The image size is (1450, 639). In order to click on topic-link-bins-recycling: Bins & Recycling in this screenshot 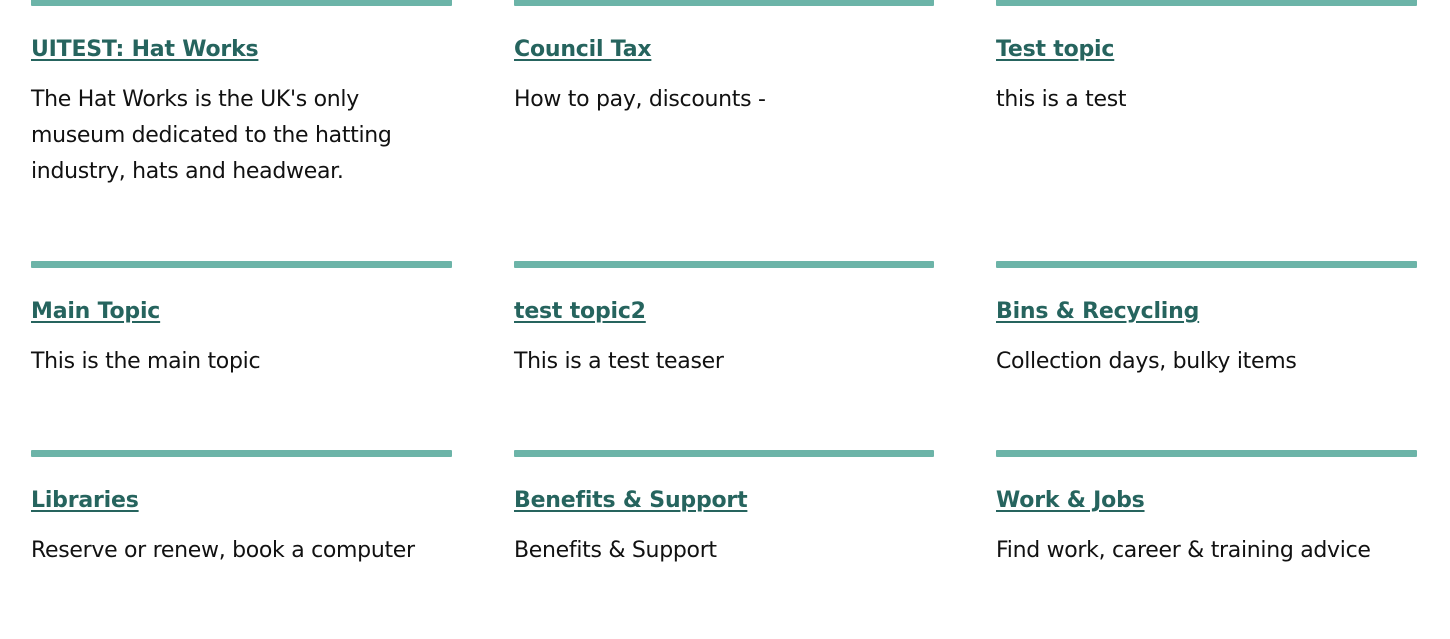, I will do `click(1097, 312)`.